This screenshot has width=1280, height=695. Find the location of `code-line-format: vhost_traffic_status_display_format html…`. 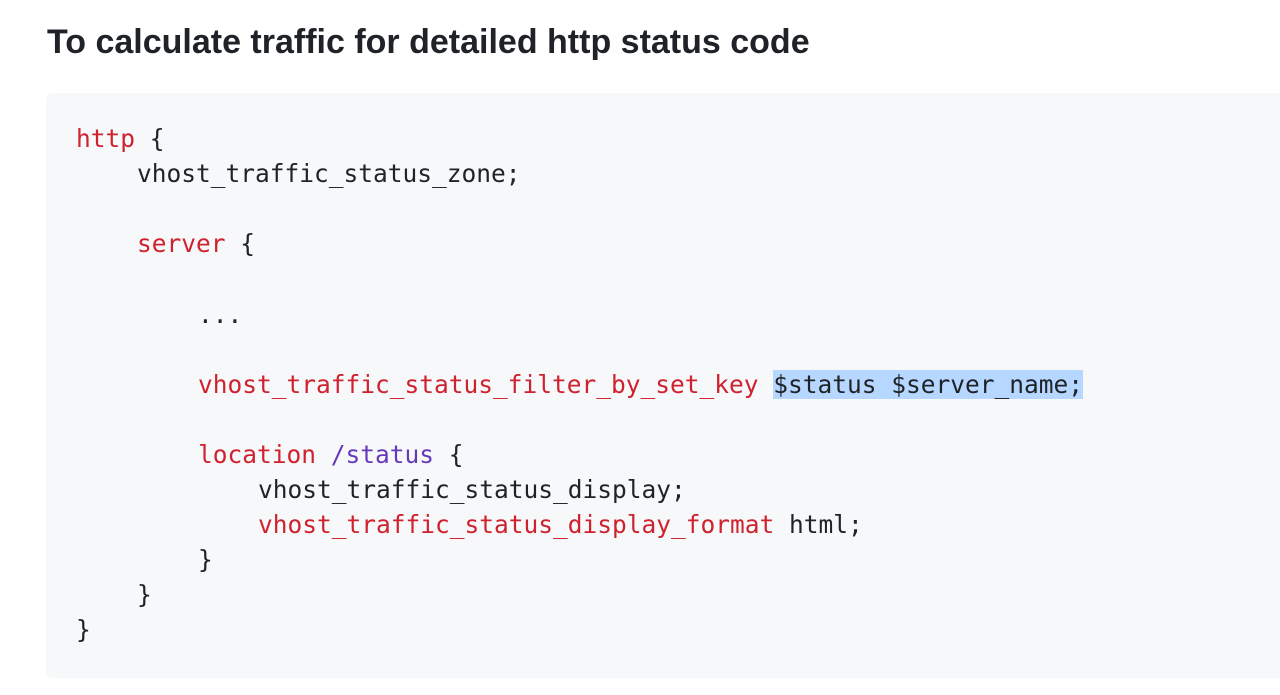

code-line-format: vhost_traffic_status_display_format html… is located at coordinates (560, 525).